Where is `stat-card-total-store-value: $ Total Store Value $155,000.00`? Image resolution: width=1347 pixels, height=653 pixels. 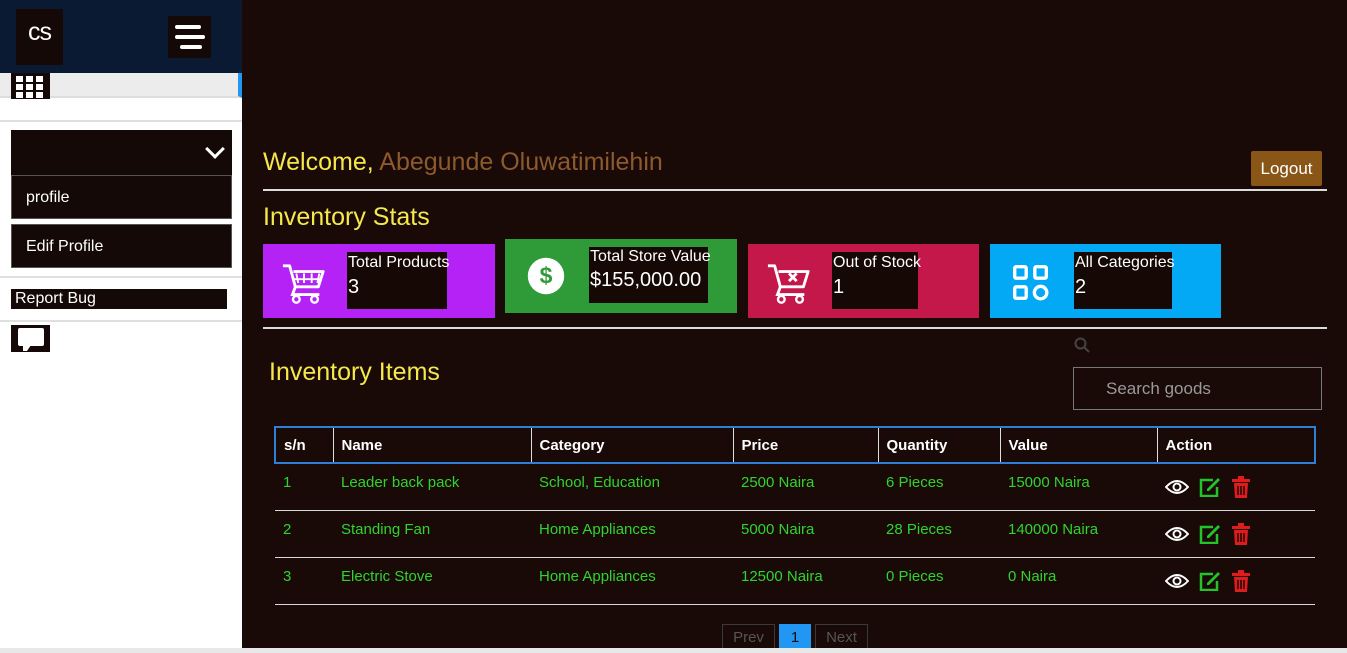
stat-card-total-store-value: $ Total Store Value $155,000.00 is located at coordinates (621, 276).